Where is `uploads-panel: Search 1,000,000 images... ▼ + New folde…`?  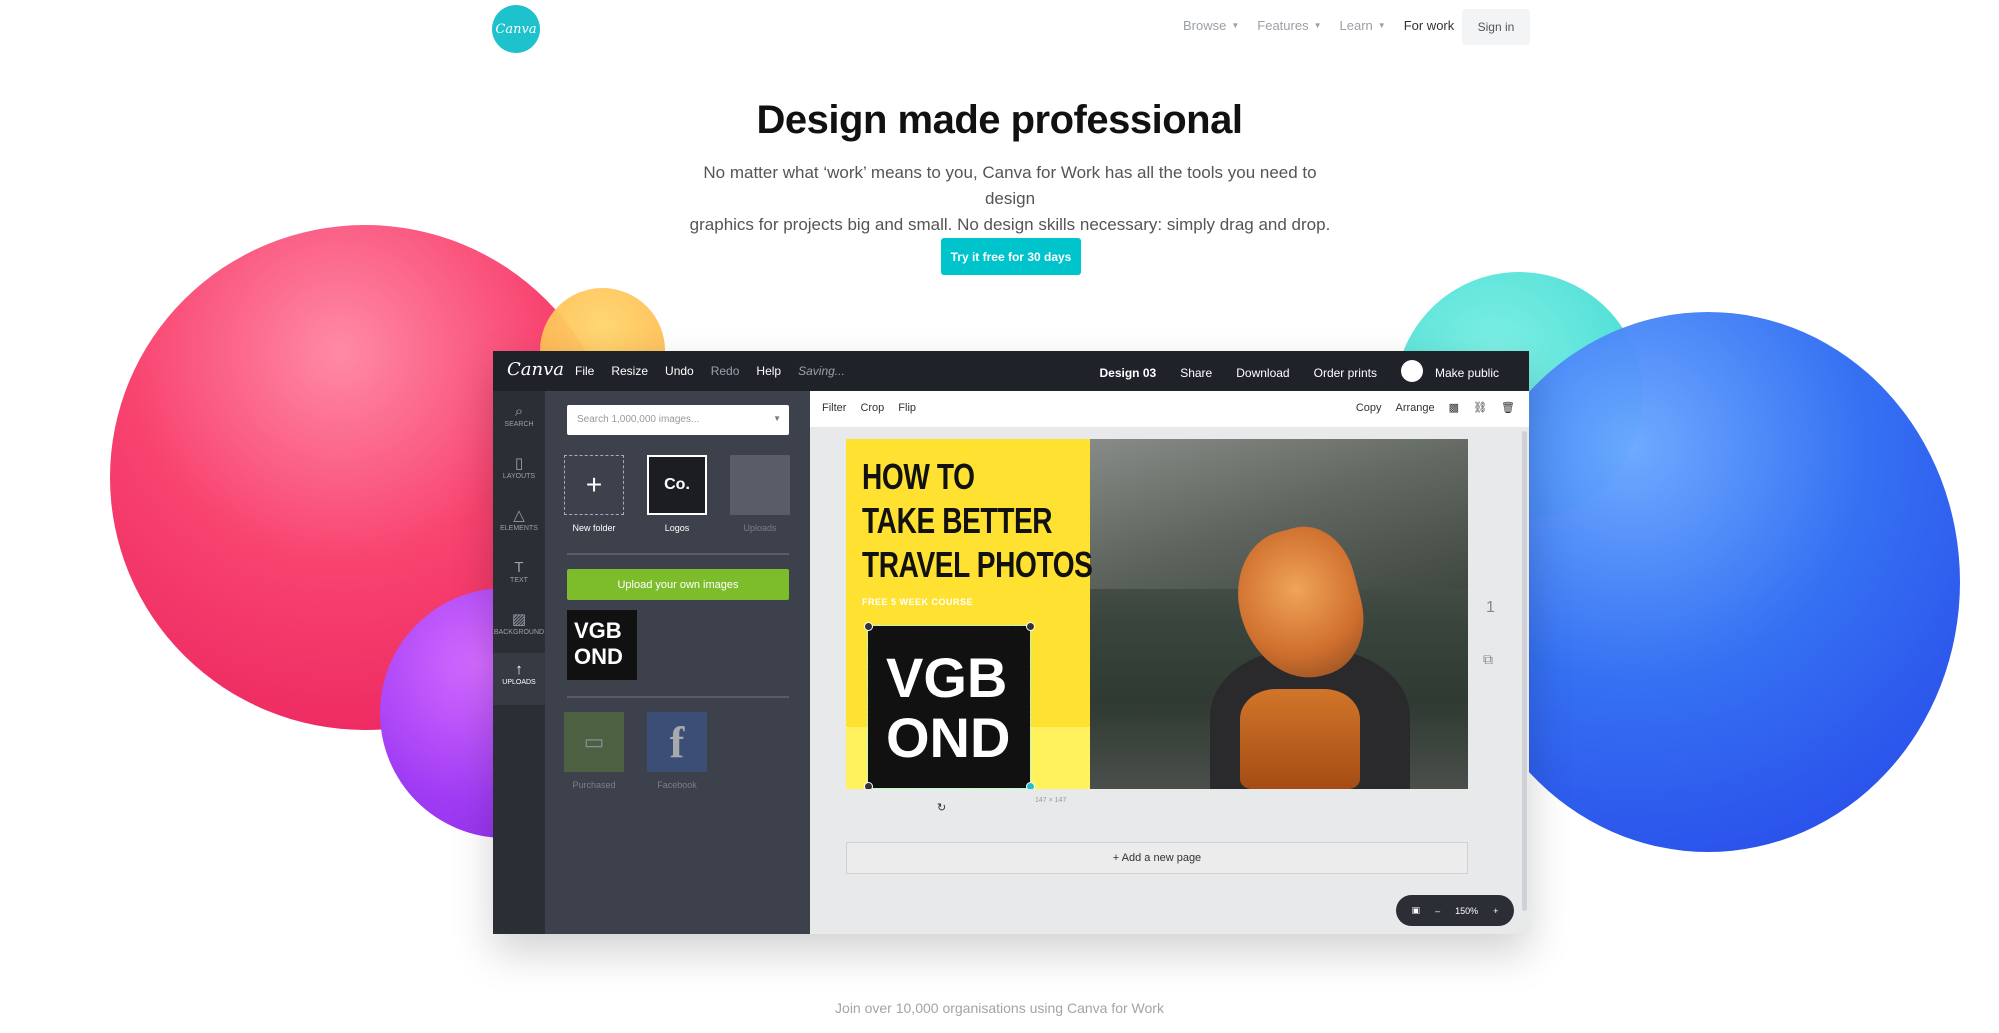 uploads-panel: Search 1,000,000 images... ▼ + New folde… is located at coordinates (677, 662).